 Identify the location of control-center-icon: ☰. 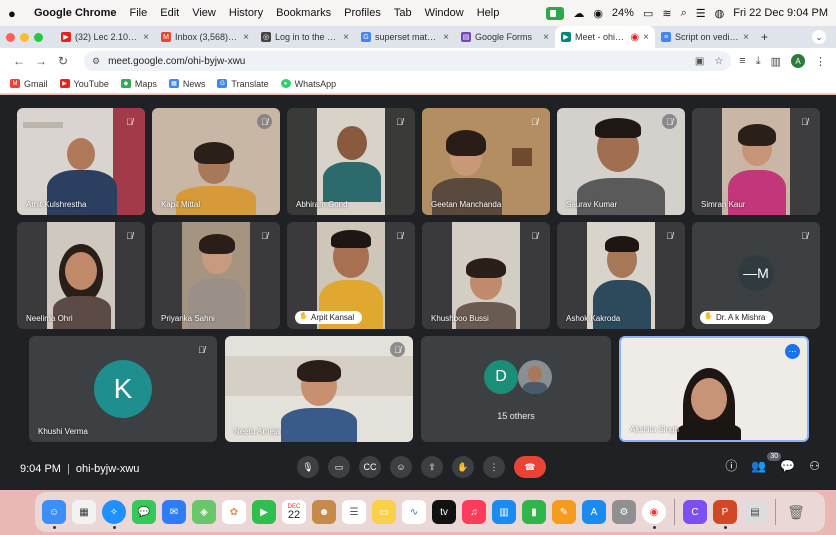
(701, 13).